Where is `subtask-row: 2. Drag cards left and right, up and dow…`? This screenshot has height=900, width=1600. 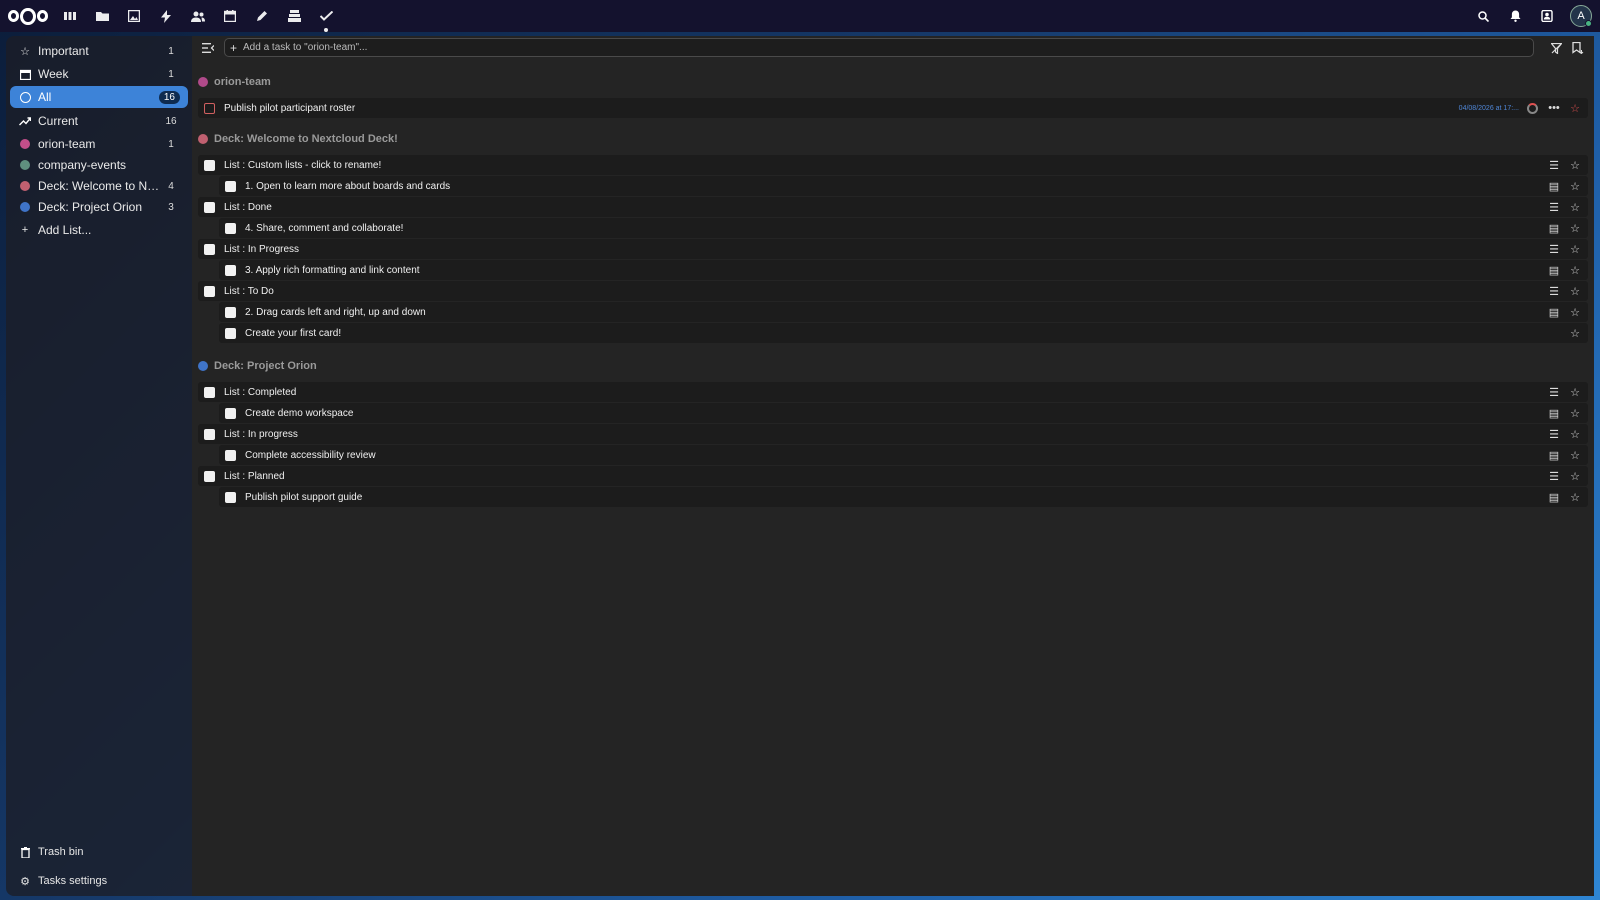
subtask-row: 2. Drag cards left and right, up and dow… is located at coordinates (903, 312).